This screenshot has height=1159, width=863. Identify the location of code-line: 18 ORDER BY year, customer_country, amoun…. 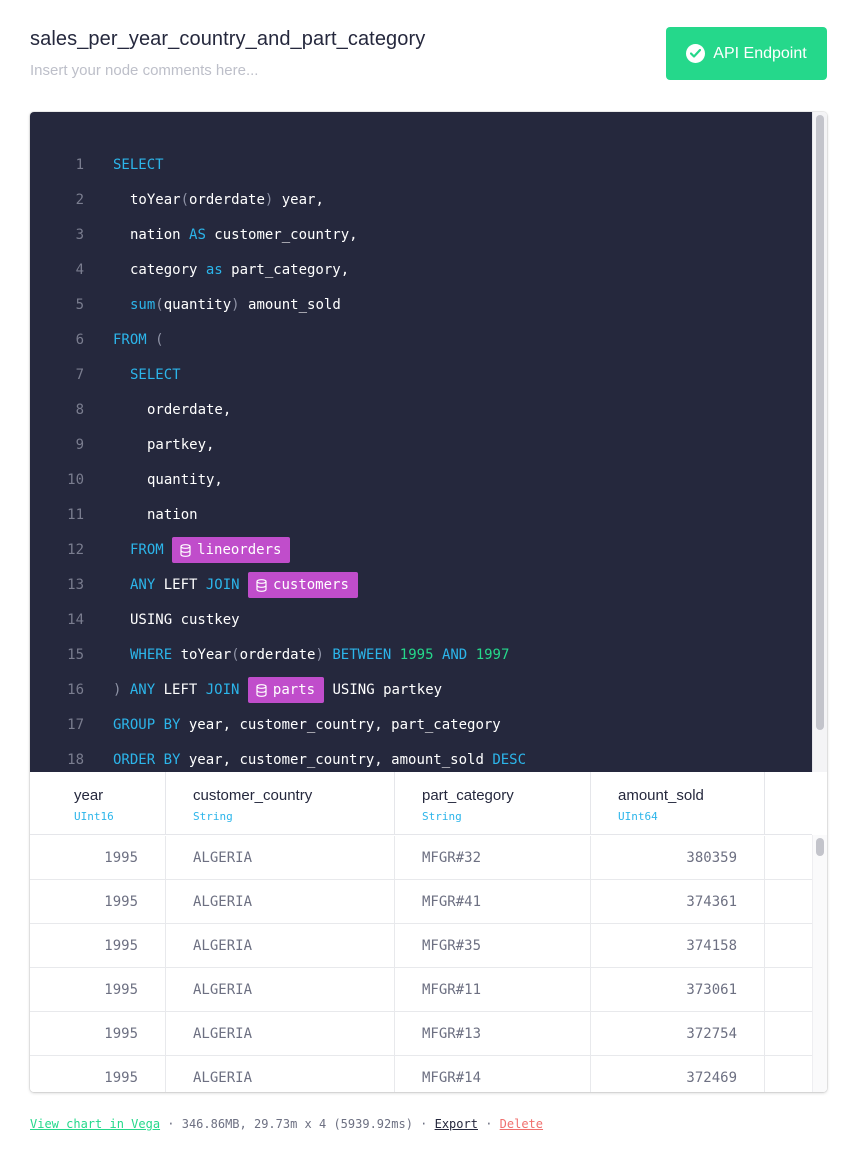
(421, 760).